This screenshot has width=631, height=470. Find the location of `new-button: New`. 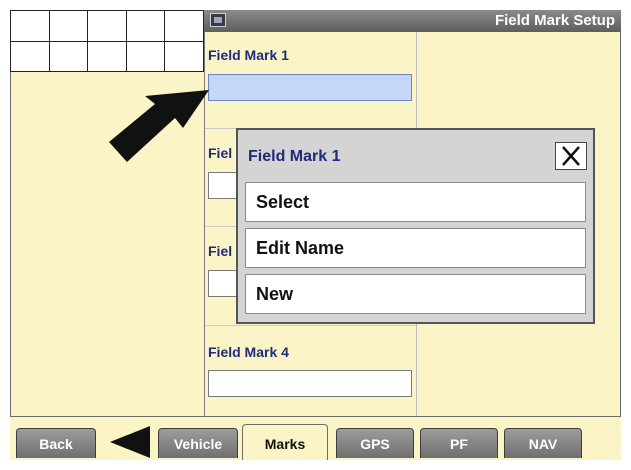

new-button: New is located at coordinates (415, 294).